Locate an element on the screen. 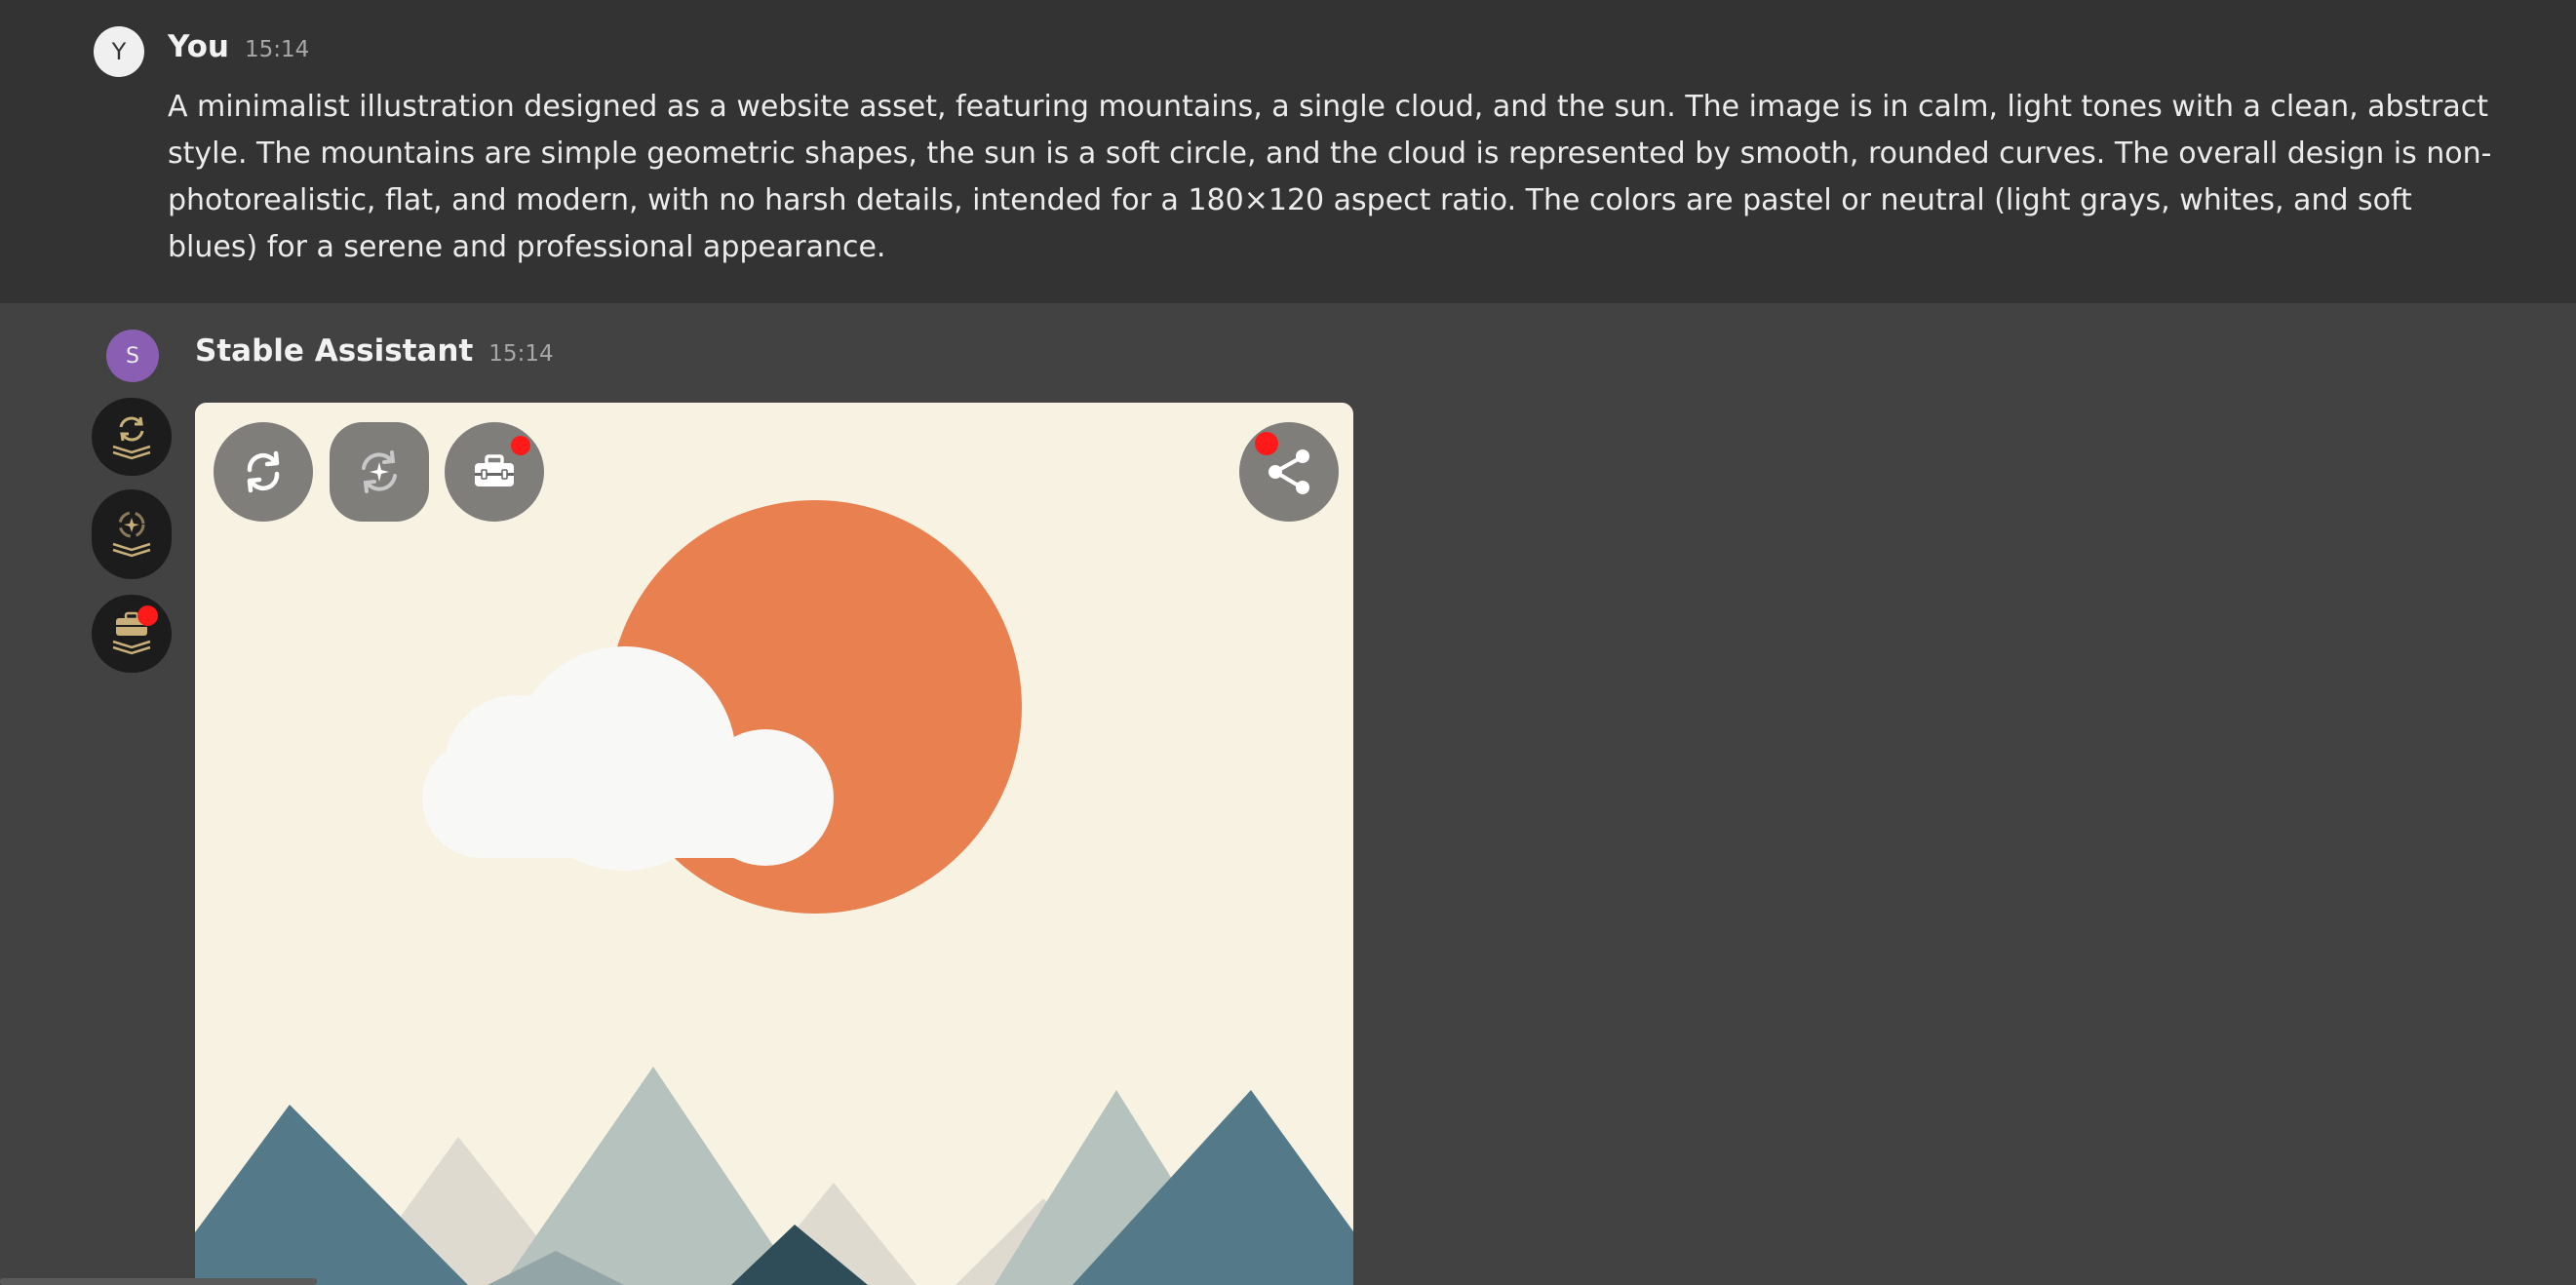 The width and height of the screenshot is (2576, 1285). regenerate-icon is located at coordinates (263, 471).